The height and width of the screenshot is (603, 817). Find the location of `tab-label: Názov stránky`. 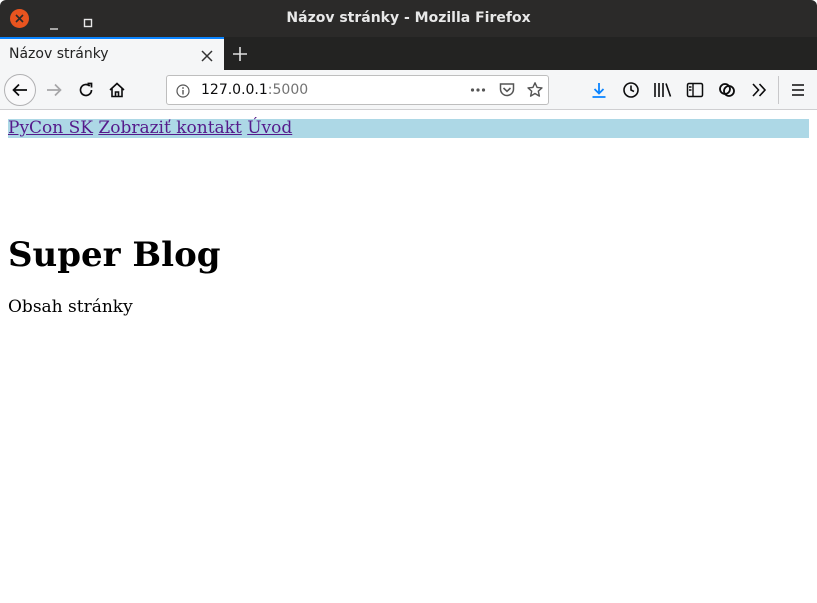

tab-label: Názov stránky is located at coordinates (59, 54).